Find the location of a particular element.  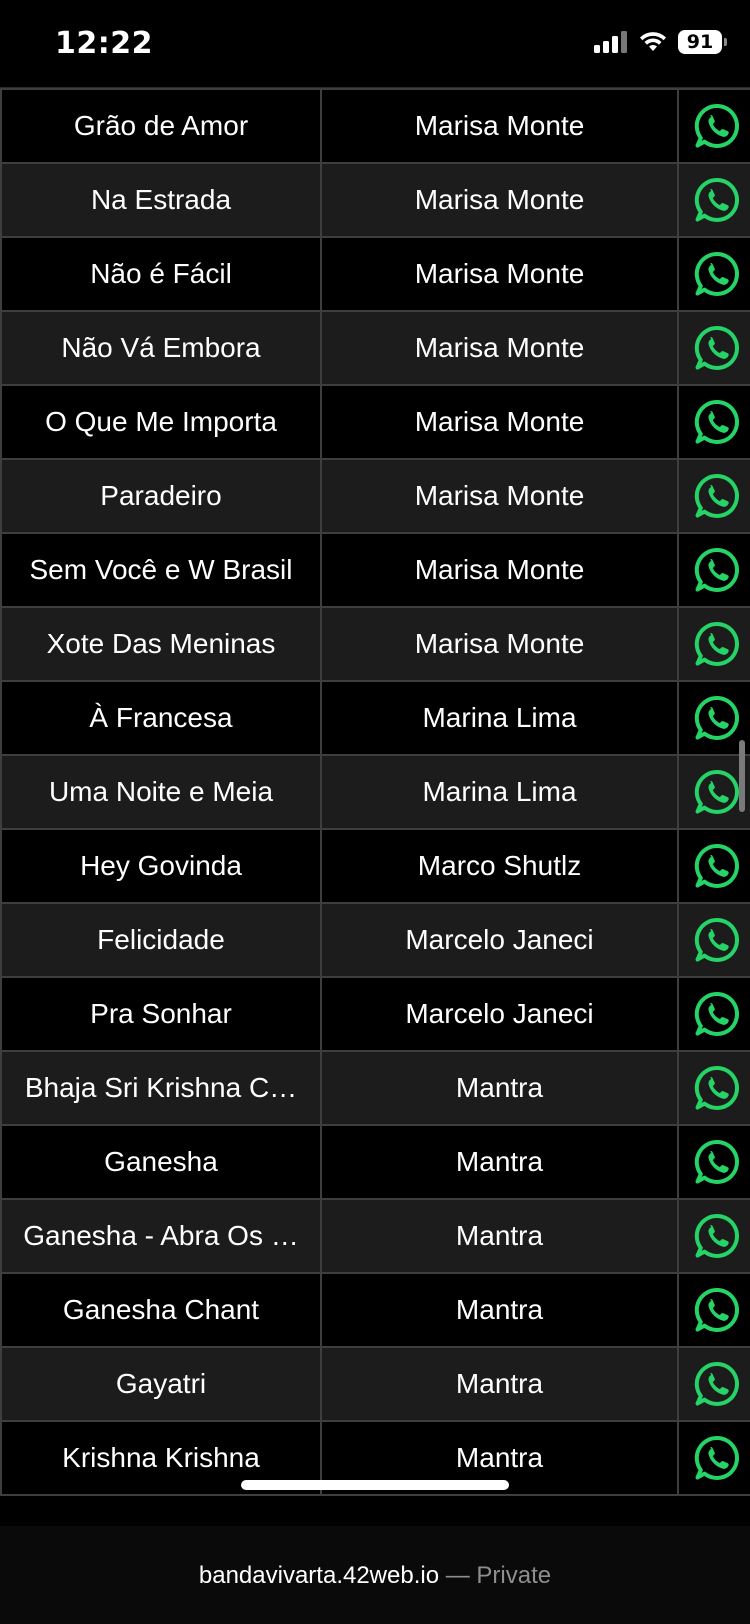

song-title-cell: O Que Me Importa is located at coordinates (161, 422).